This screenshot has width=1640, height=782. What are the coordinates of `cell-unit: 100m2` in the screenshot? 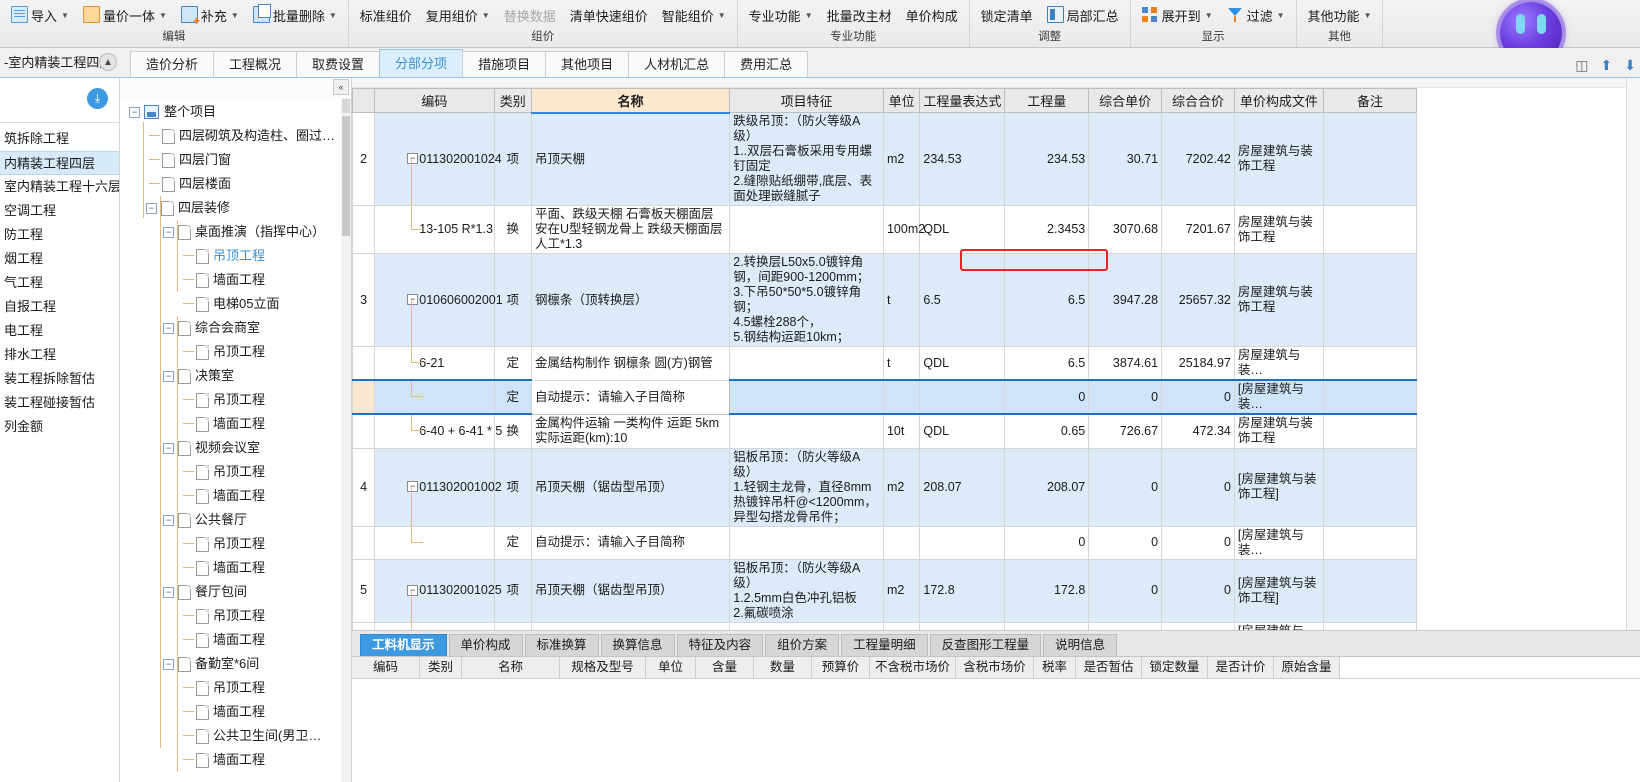 It's located at (903, 229).